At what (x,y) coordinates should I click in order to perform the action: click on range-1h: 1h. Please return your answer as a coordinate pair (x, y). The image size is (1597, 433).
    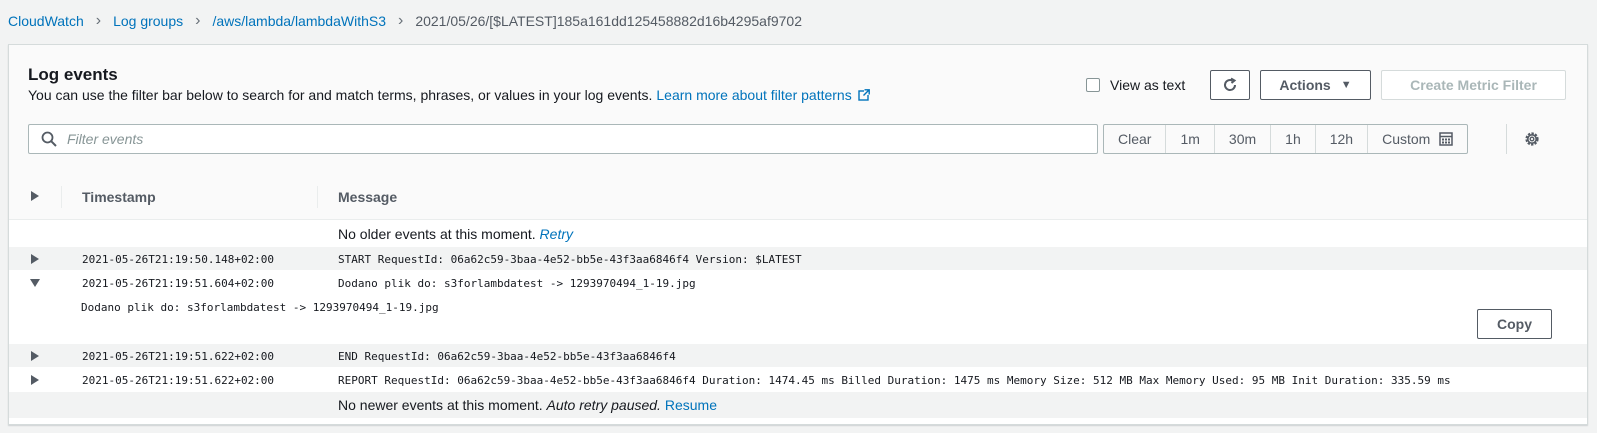
    Looking at the image, I should click on (1292, 139).